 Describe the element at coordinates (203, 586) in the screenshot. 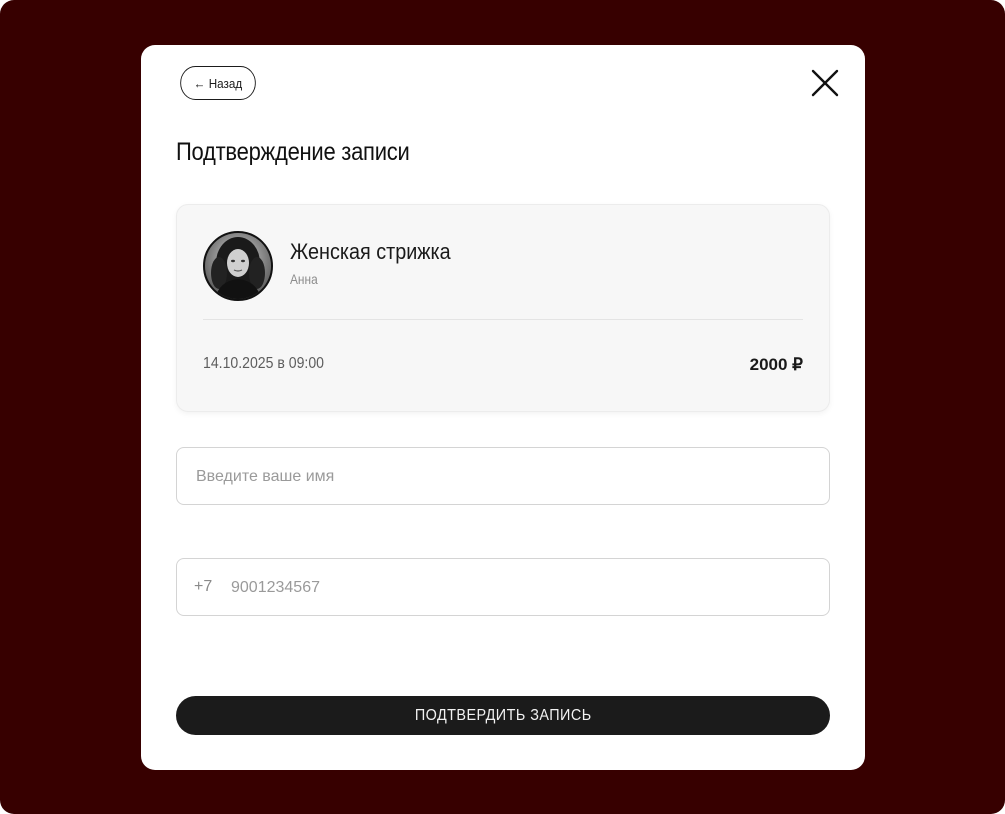

I see `phone-country-code: +7` at that location.